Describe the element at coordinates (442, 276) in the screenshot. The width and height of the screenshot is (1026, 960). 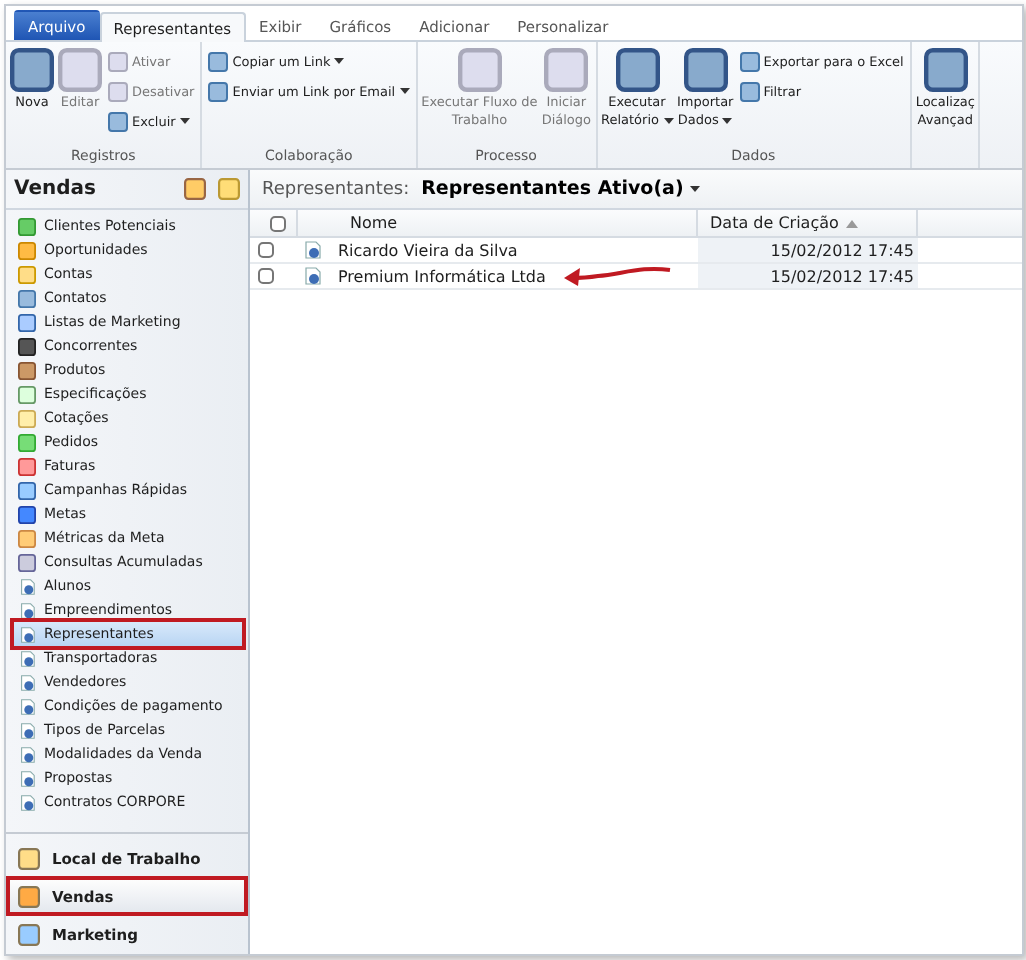
I see `table-cell: Premium Informática Ltda` at that location.